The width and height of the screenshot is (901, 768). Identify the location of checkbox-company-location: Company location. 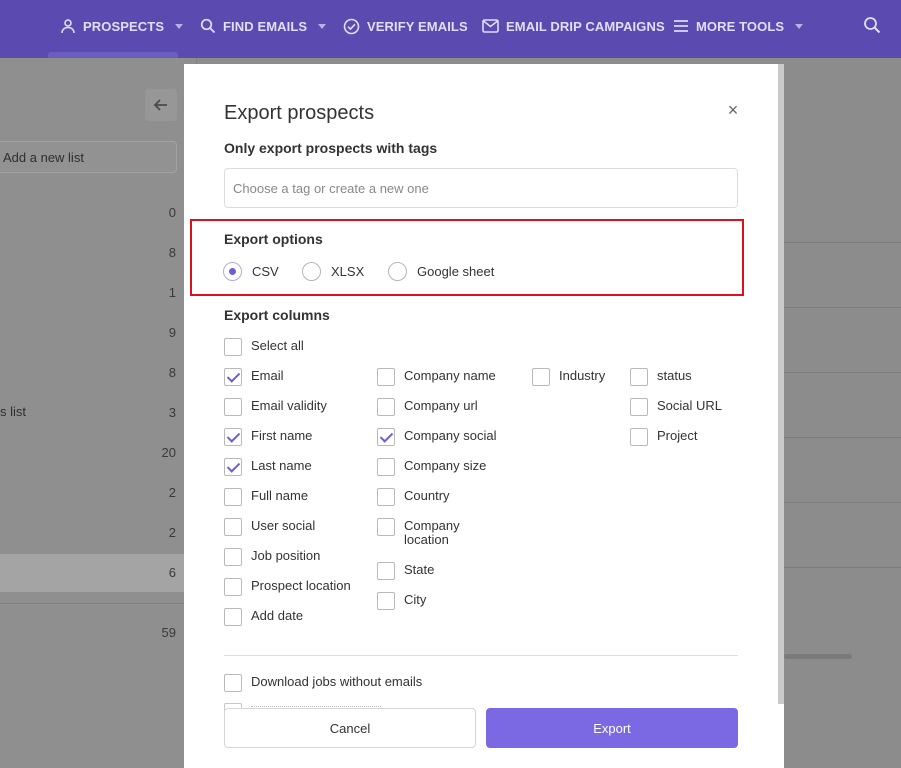
(422, 532).